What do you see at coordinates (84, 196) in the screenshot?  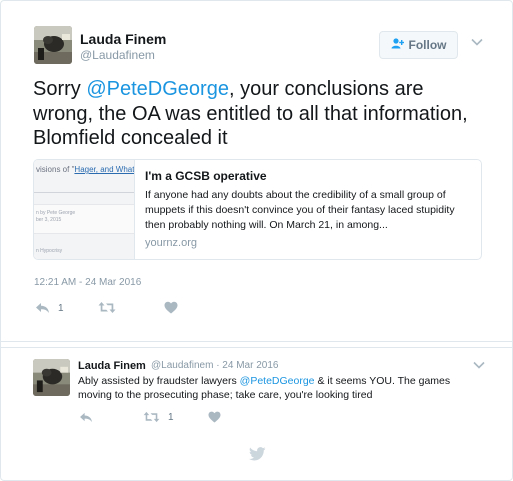 I see `thumbnail-lines` at bounding box center [84, 196].